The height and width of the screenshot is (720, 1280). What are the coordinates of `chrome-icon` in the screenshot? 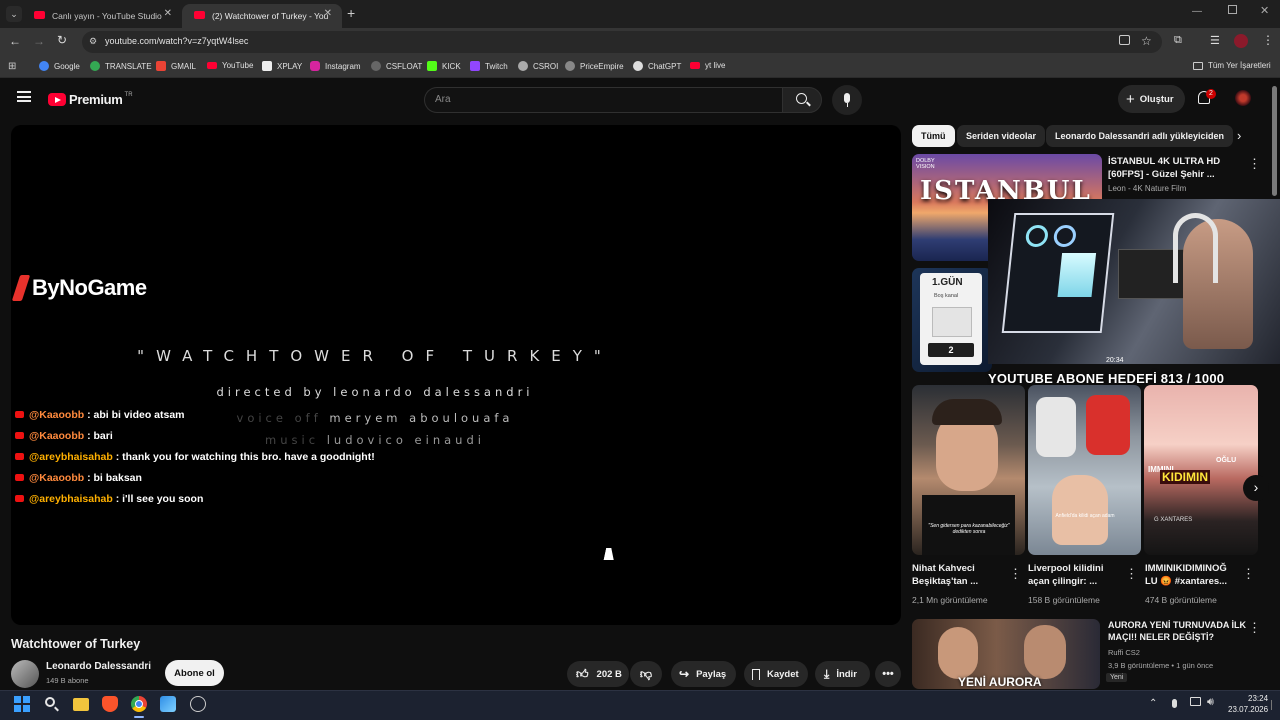 It's located at (139, 704).